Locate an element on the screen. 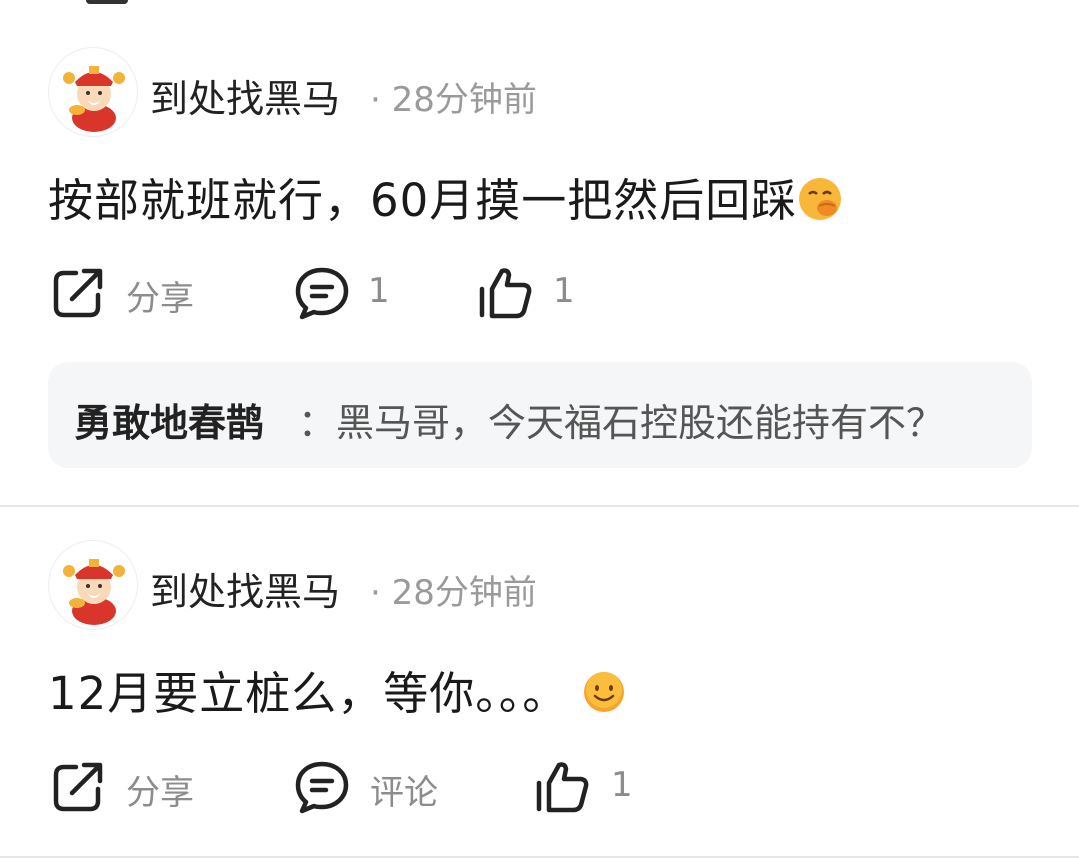  smiling-face-emoji-icon is located at coordinates (604, 697).